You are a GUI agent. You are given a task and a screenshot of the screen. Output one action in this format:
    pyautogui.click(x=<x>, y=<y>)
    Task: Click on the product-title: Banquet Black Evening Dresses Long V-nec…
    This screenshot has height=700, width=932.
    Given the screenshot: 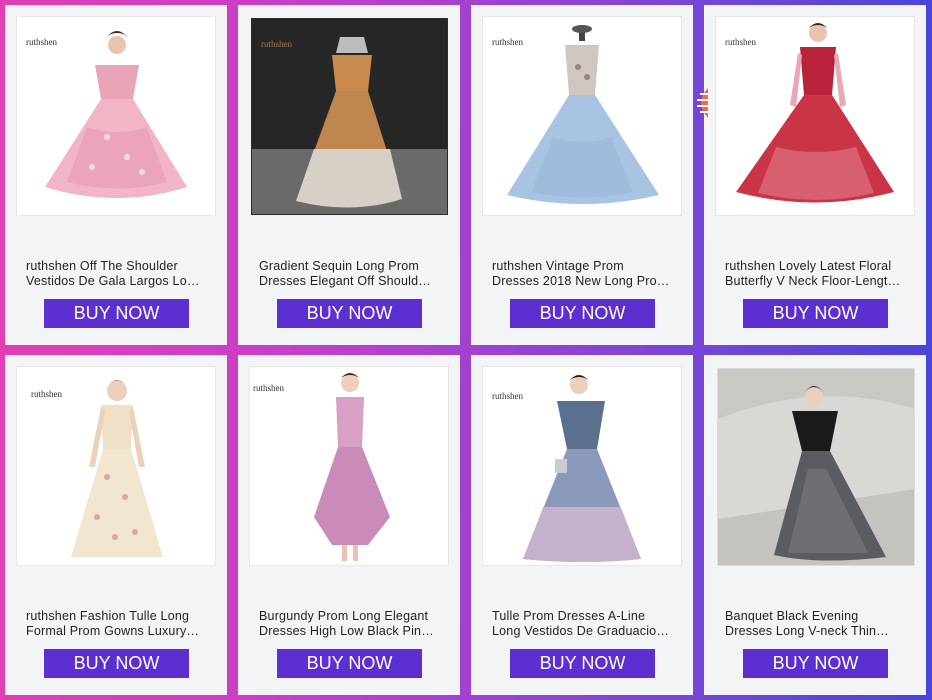 What is the action you would take?
    pyautogui.click(x=818, y=624)
    